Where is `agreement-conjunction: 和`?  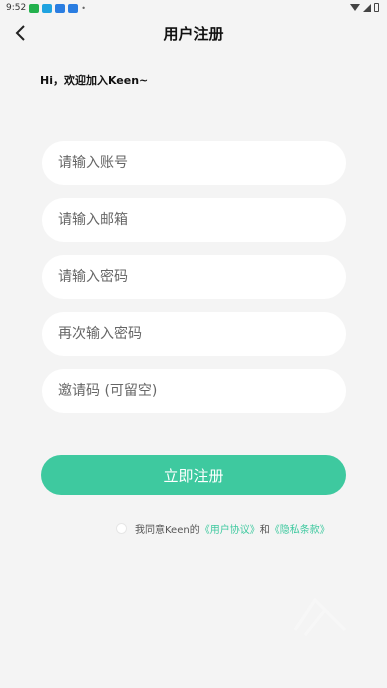
agreement-conjunction: 和 is located at coordinates (264, 530).